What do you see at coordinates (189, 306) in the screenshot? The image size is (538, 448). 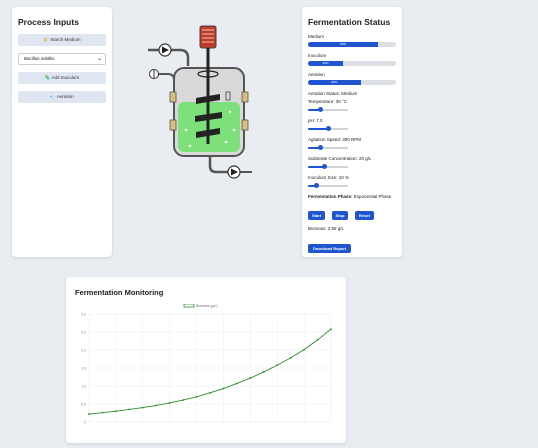 I see `legend-swatch` at bounding box center [189, 306].